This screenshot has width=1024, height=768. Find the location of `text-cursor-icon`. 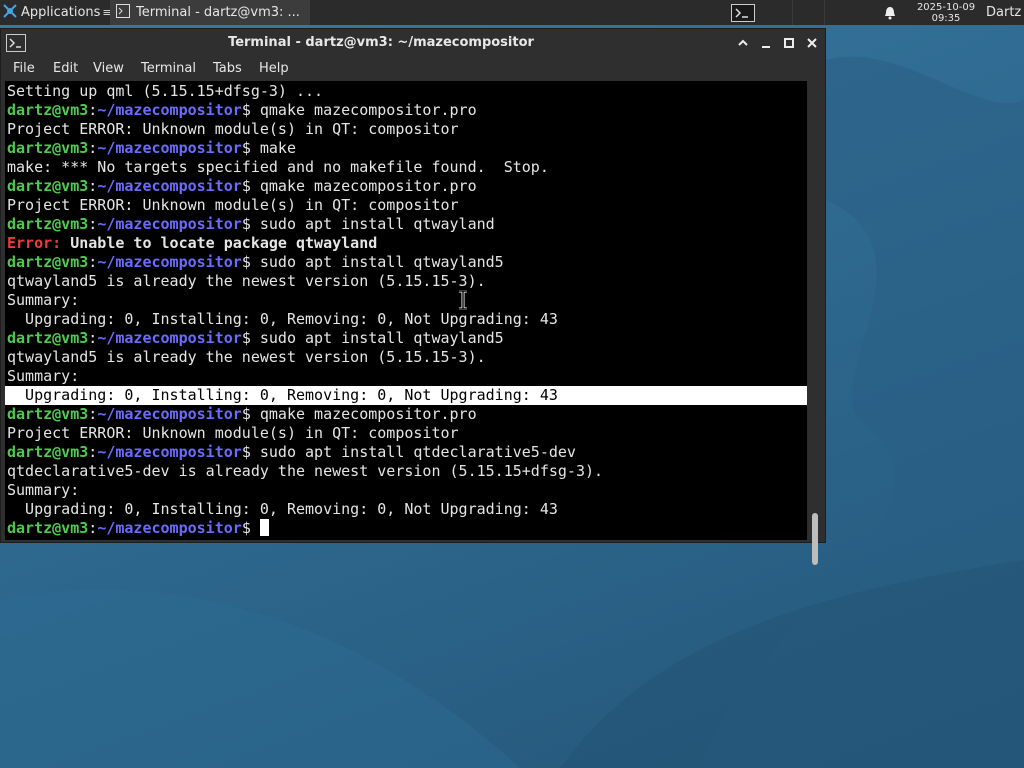

text-cursor-icon is located at coordinates (463, 300).